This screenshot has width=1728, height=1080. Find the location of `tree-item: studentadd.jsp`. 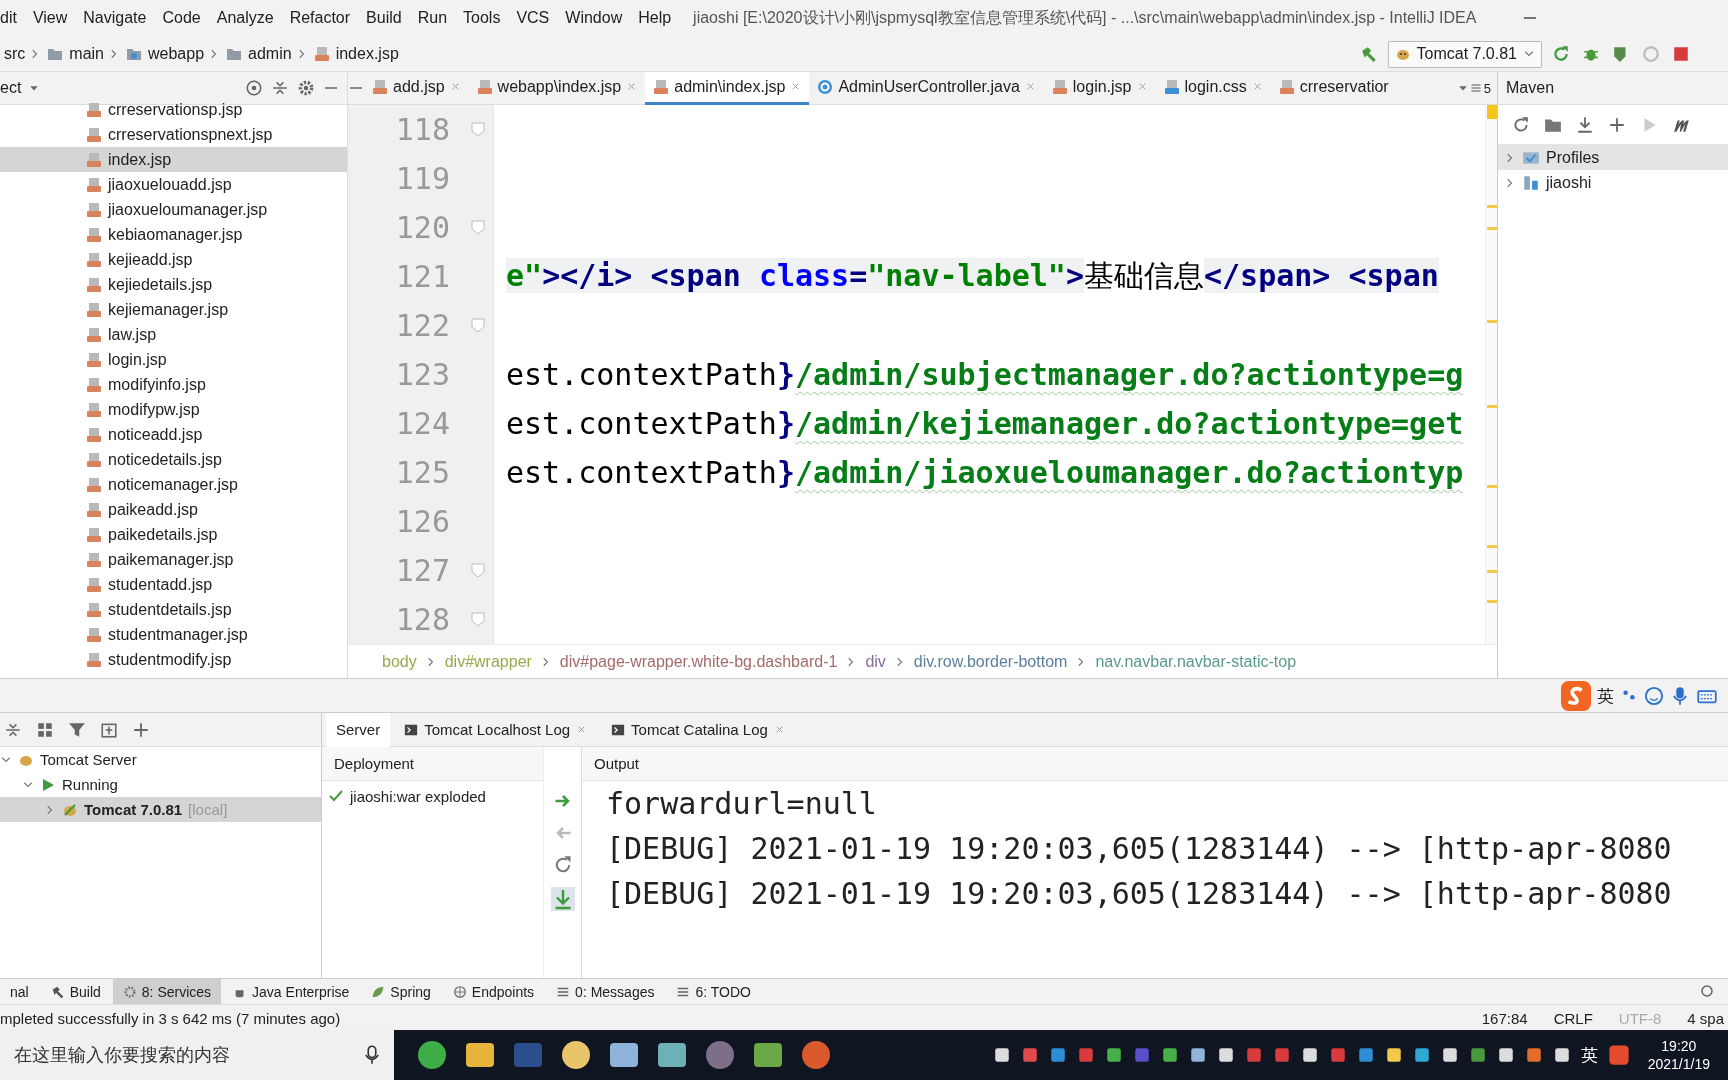

tree-item: studentadd.jsp is located at coordinates (173, 584).